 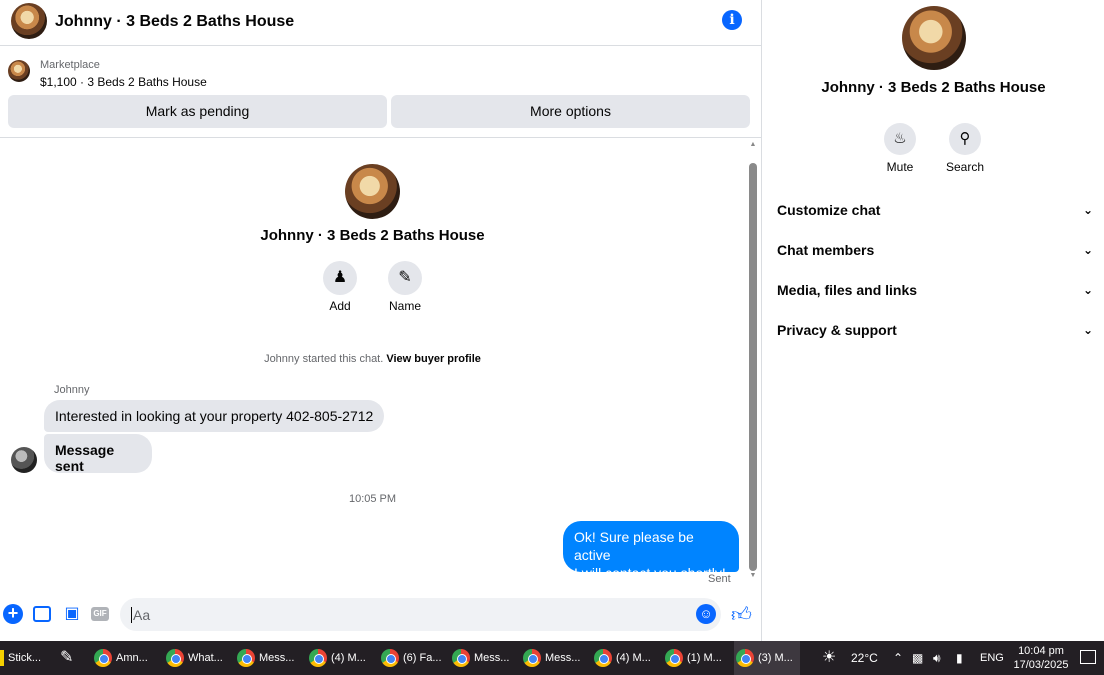 What do you see at coordinates (100, 614) in the screenshot?
I see `gif-icon: GIF` at bounding box center [100, 614].